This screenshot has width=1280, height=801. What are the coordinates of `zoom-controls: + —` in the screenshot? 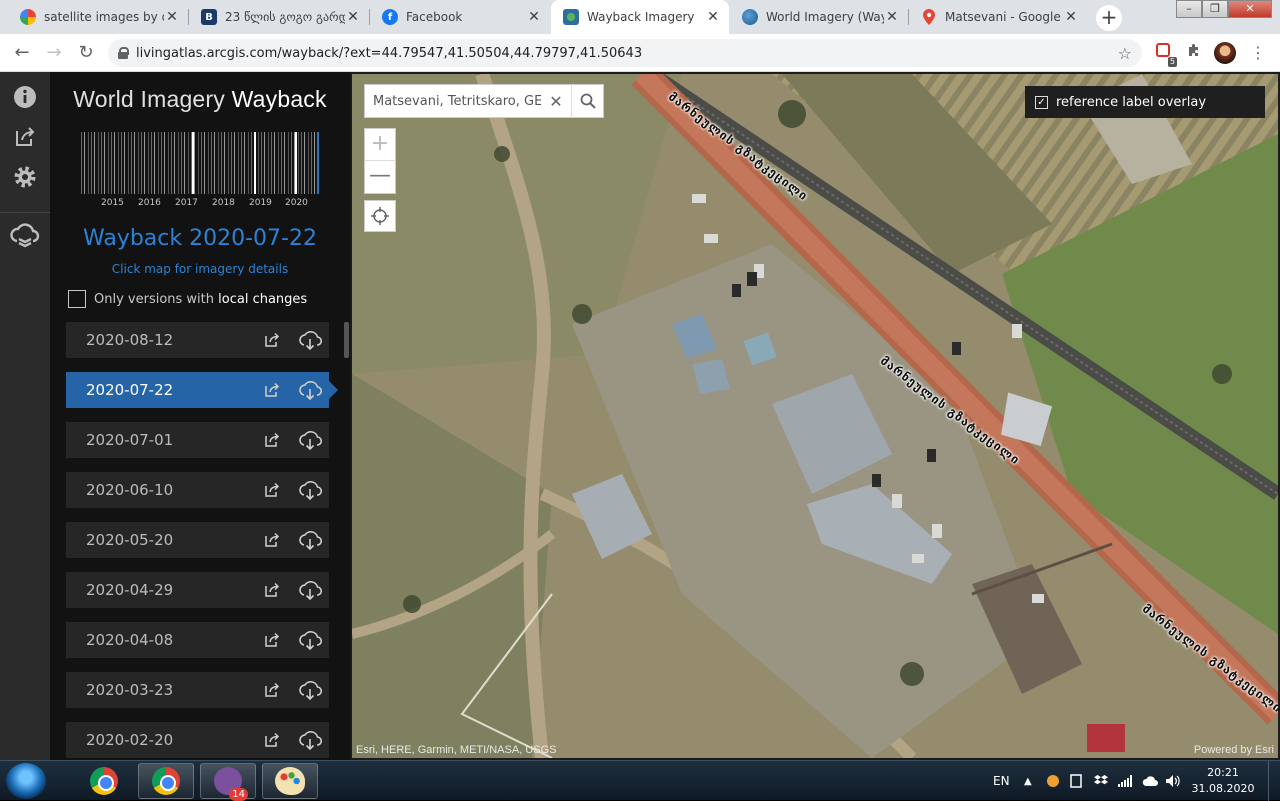 It's located at (380, 161).